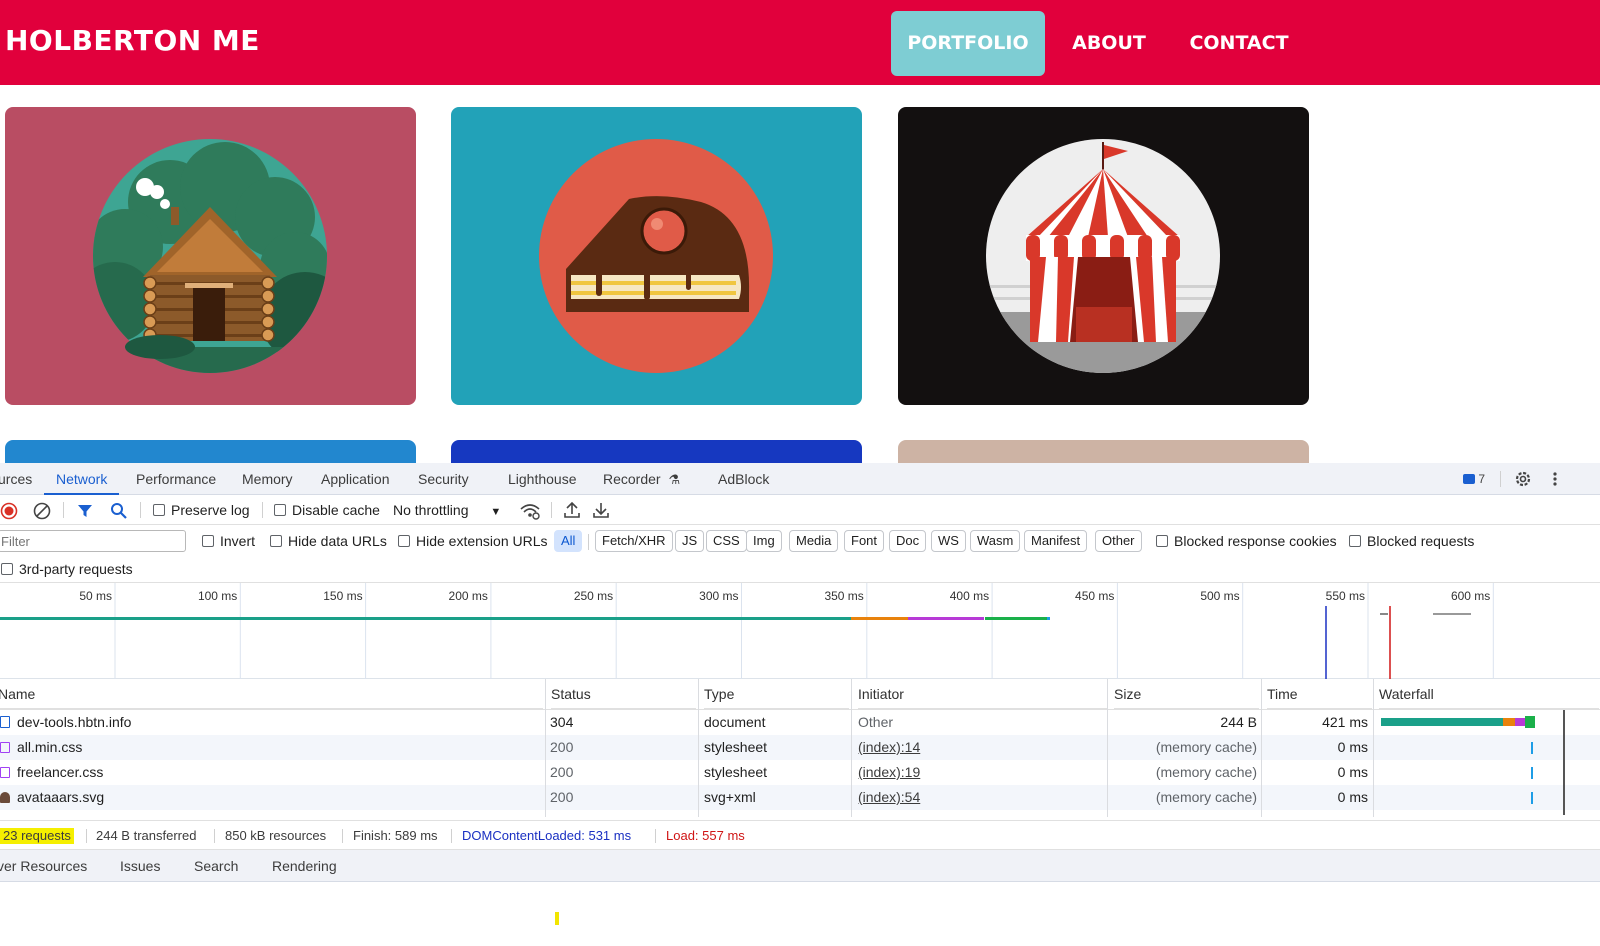 This screenshot has height=946, width=1600. Describe the element at coordinates (1109, 43) in the screenshot. I see `nav-about: ABOUT` at that location.